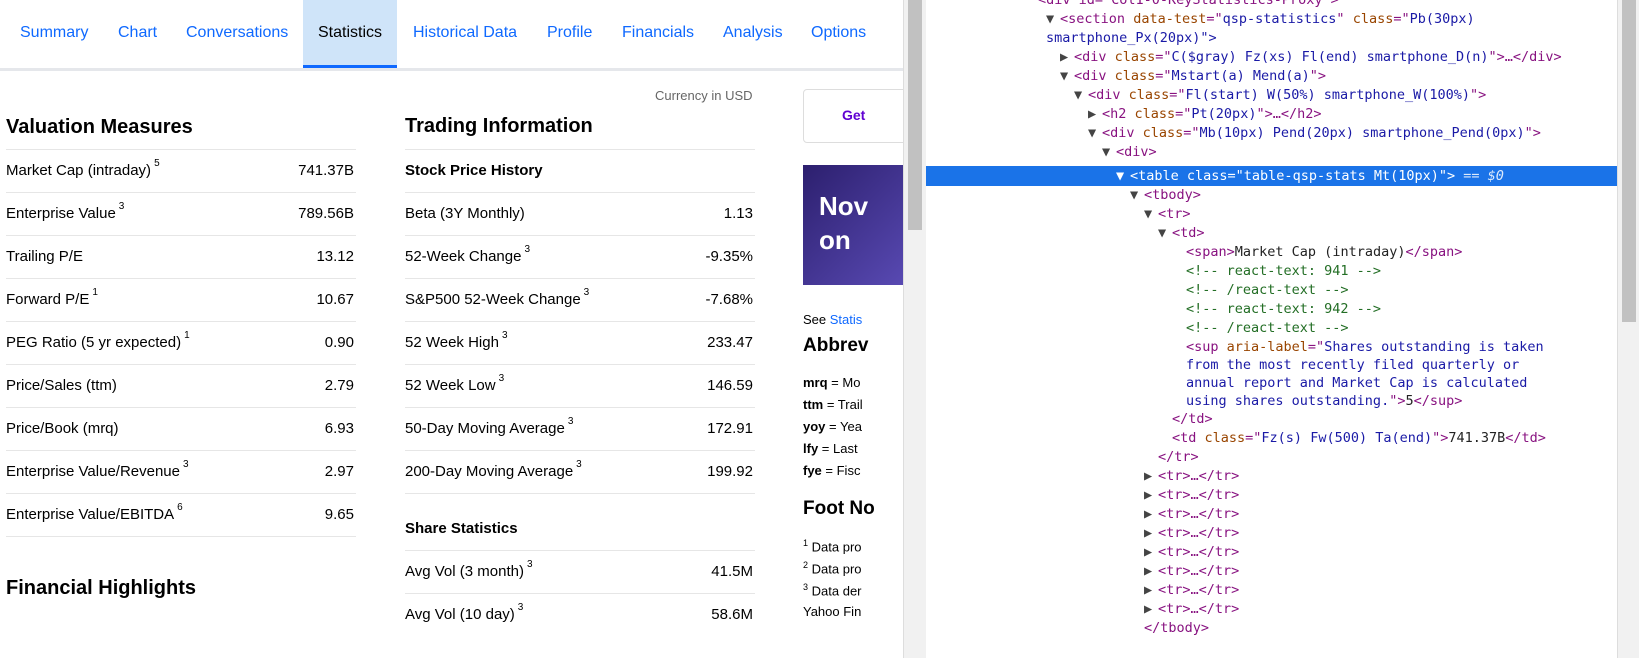 This screenshot has width=1639, height=658. I want to click on dt-line-td: ▼ <td>, so click(1181, 233).